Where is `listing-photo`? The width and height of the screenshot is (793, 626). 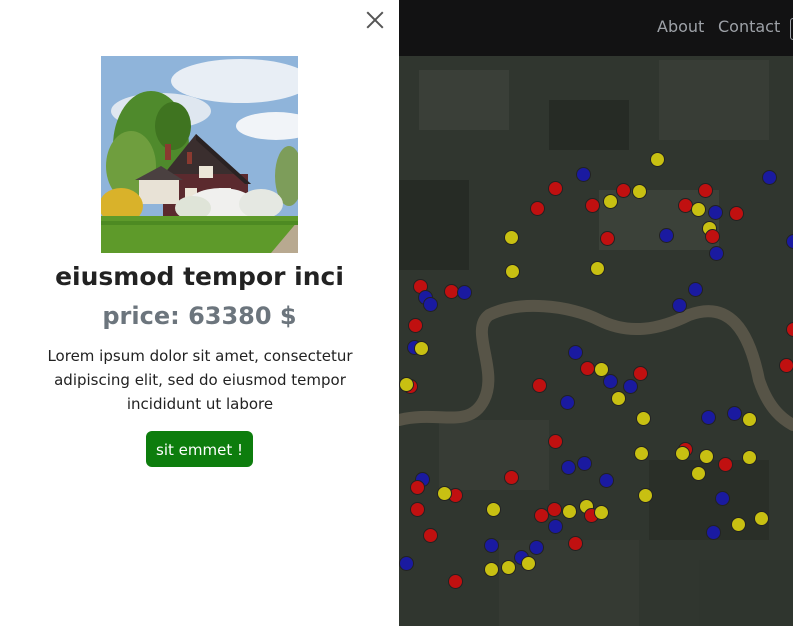
listing-photo is located at coordinates (199, 154).